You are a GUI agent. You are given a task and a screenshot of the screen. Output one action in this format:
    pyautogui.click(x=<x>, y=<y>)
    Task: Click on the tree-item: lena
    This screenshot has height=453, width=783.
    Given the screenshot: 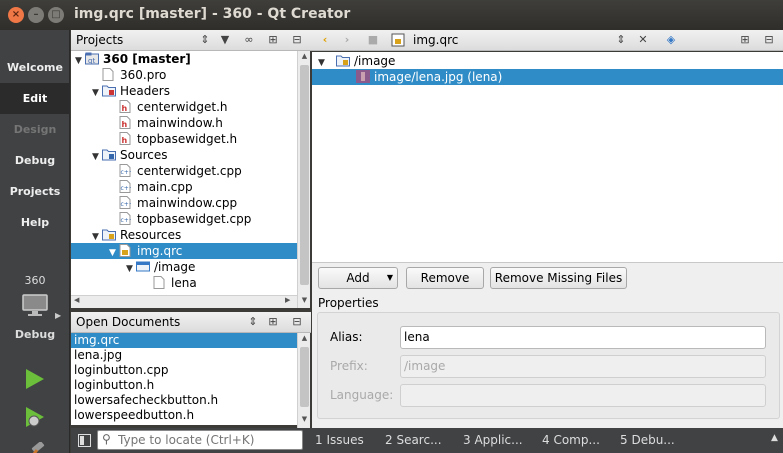 What is the action you would take?
    pyautogui.click(x=184, y=283)
    